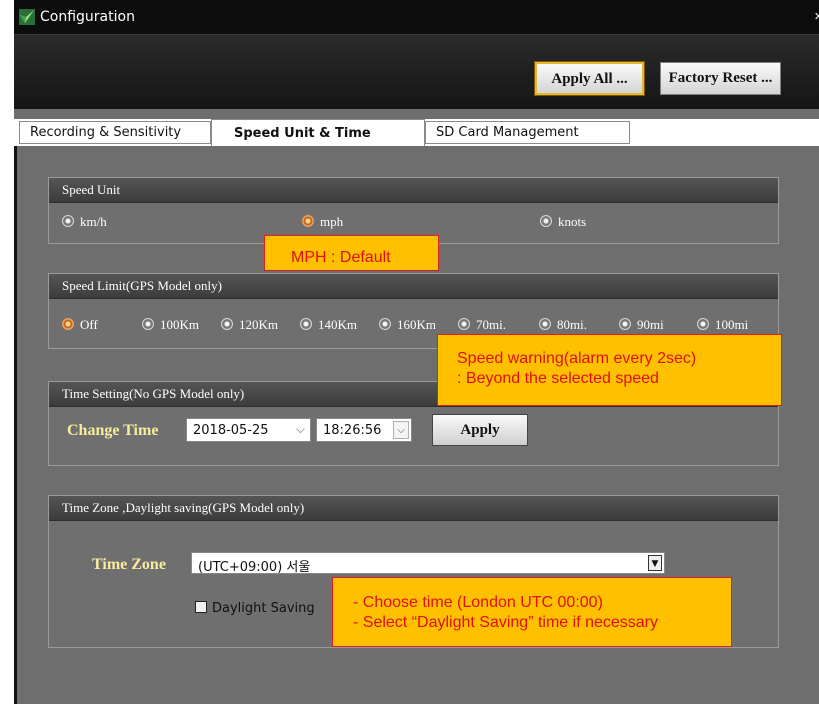  What do you see at coordinates (254, 567) in the screenshot?
I see `time-zone-value: (UTC+09:00) 서울` at bounding box center [254, 567].